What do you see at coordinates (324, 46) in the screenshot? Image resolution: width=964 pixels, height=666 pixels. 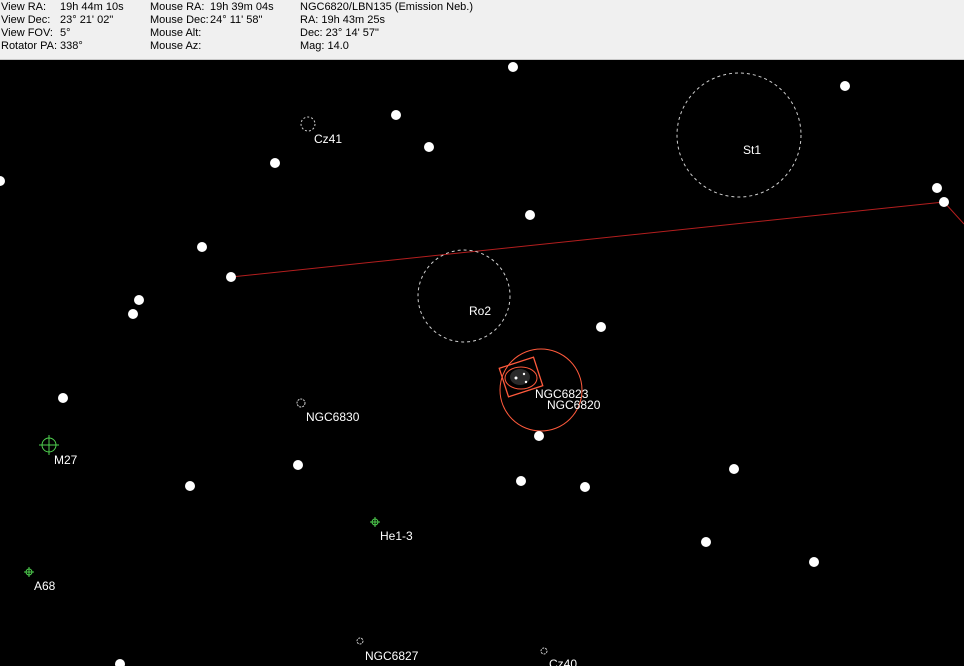 I see `selected-object-mag: Mag: 14.0` at bounding box center [324, 46].